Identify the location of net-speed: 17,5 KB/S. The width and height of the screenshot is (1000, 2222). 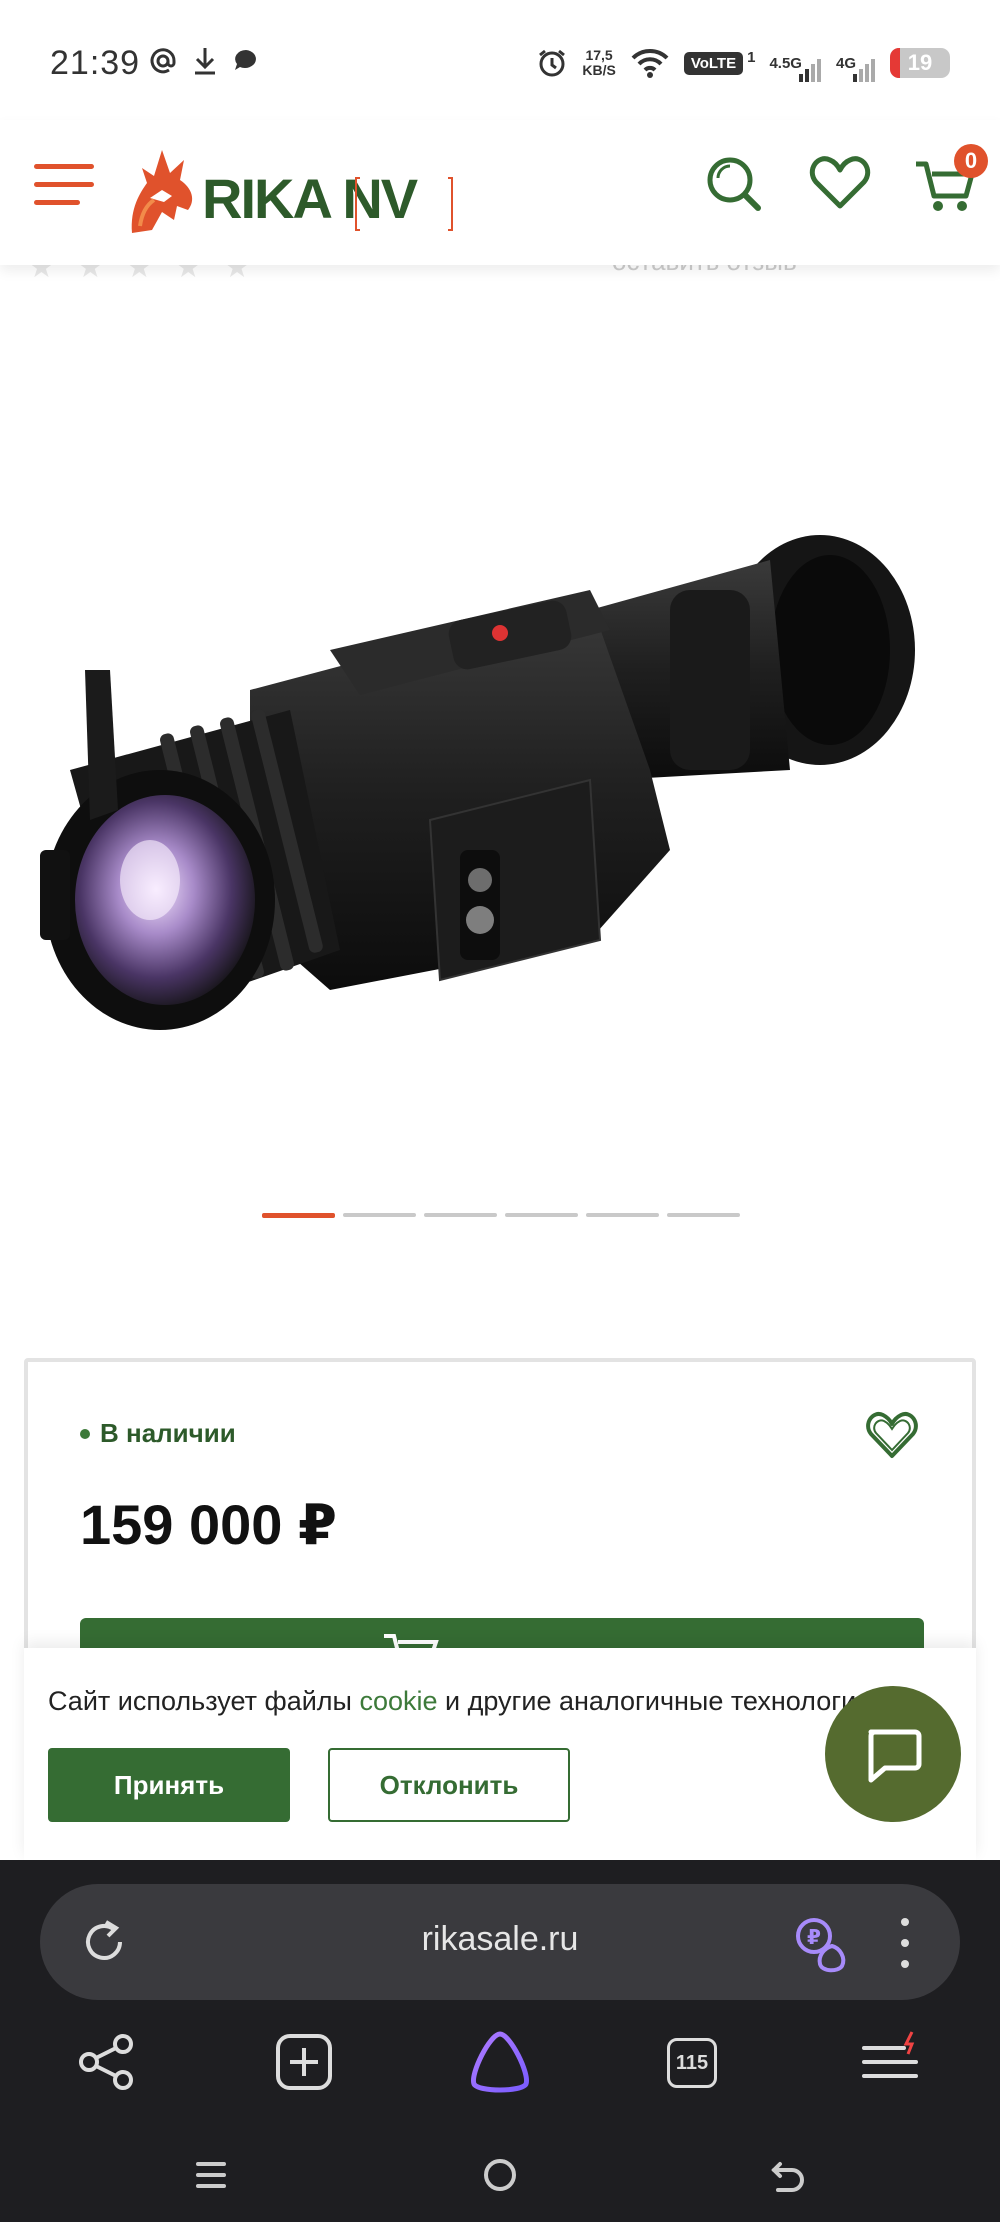
(598, 63).